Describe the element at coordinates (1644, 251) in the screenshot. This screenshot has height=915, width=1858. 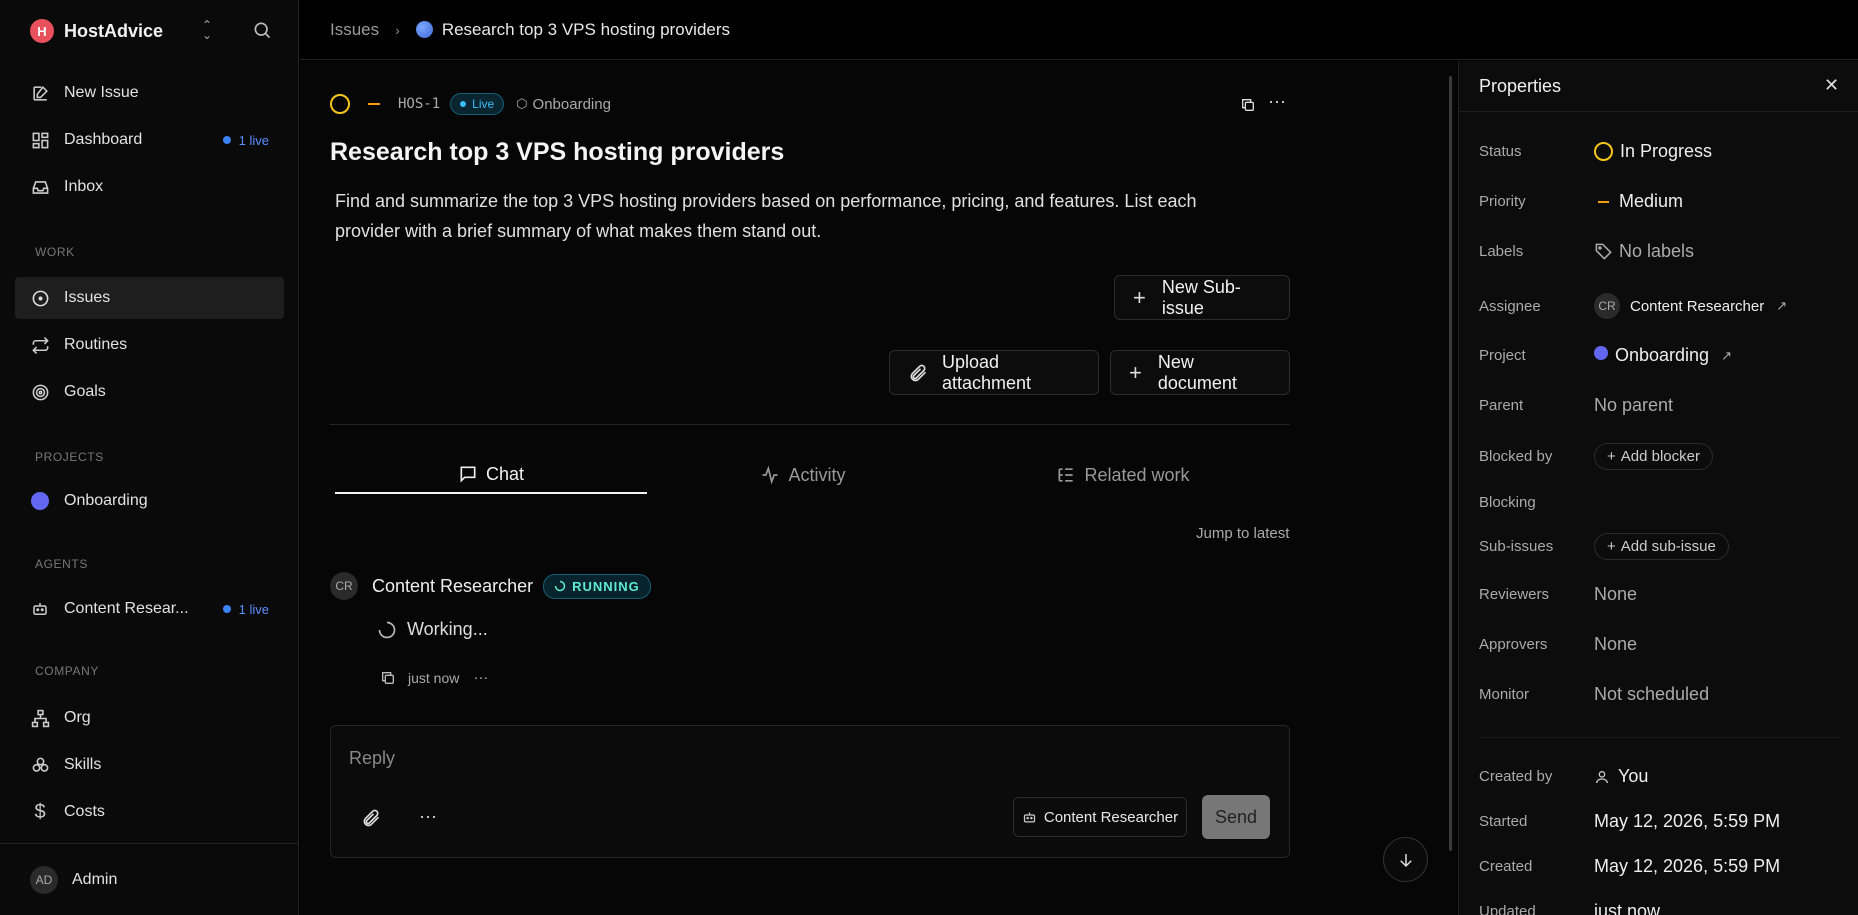
I see `labels-select: No labels` at that location.